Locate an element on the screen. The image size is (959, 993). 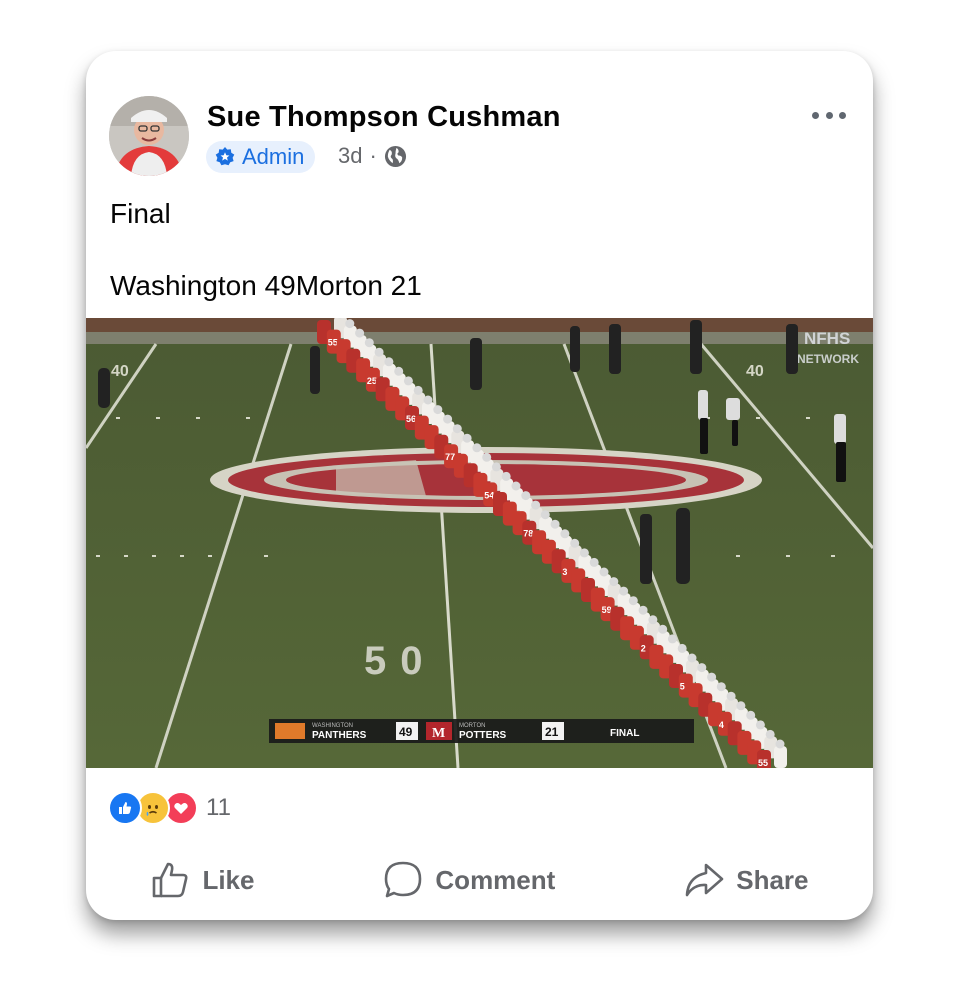
jersey-number: 3 is located at coordinates (564, 572).